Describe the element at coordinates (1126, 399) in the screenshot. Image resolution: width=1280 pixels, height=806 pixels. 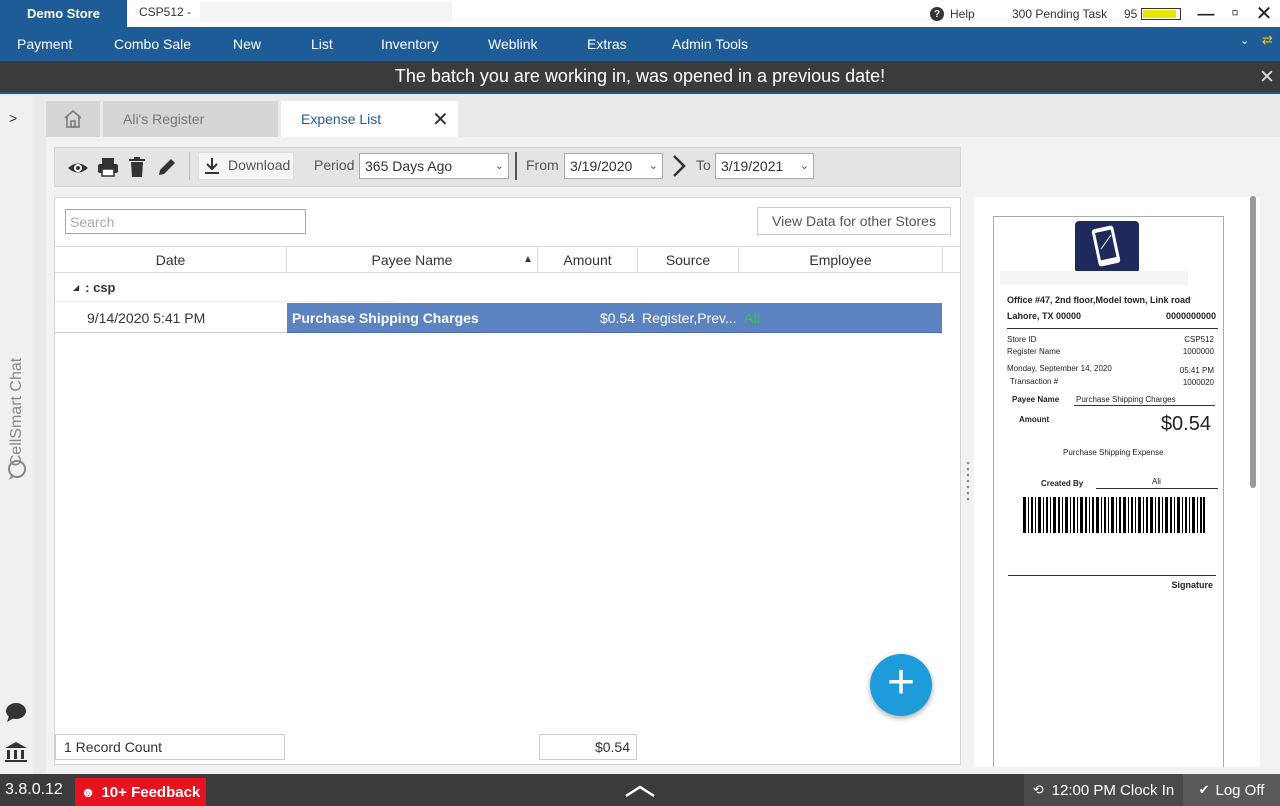
I see `receipt-payee: Purchase Shipping Charges` at that location.